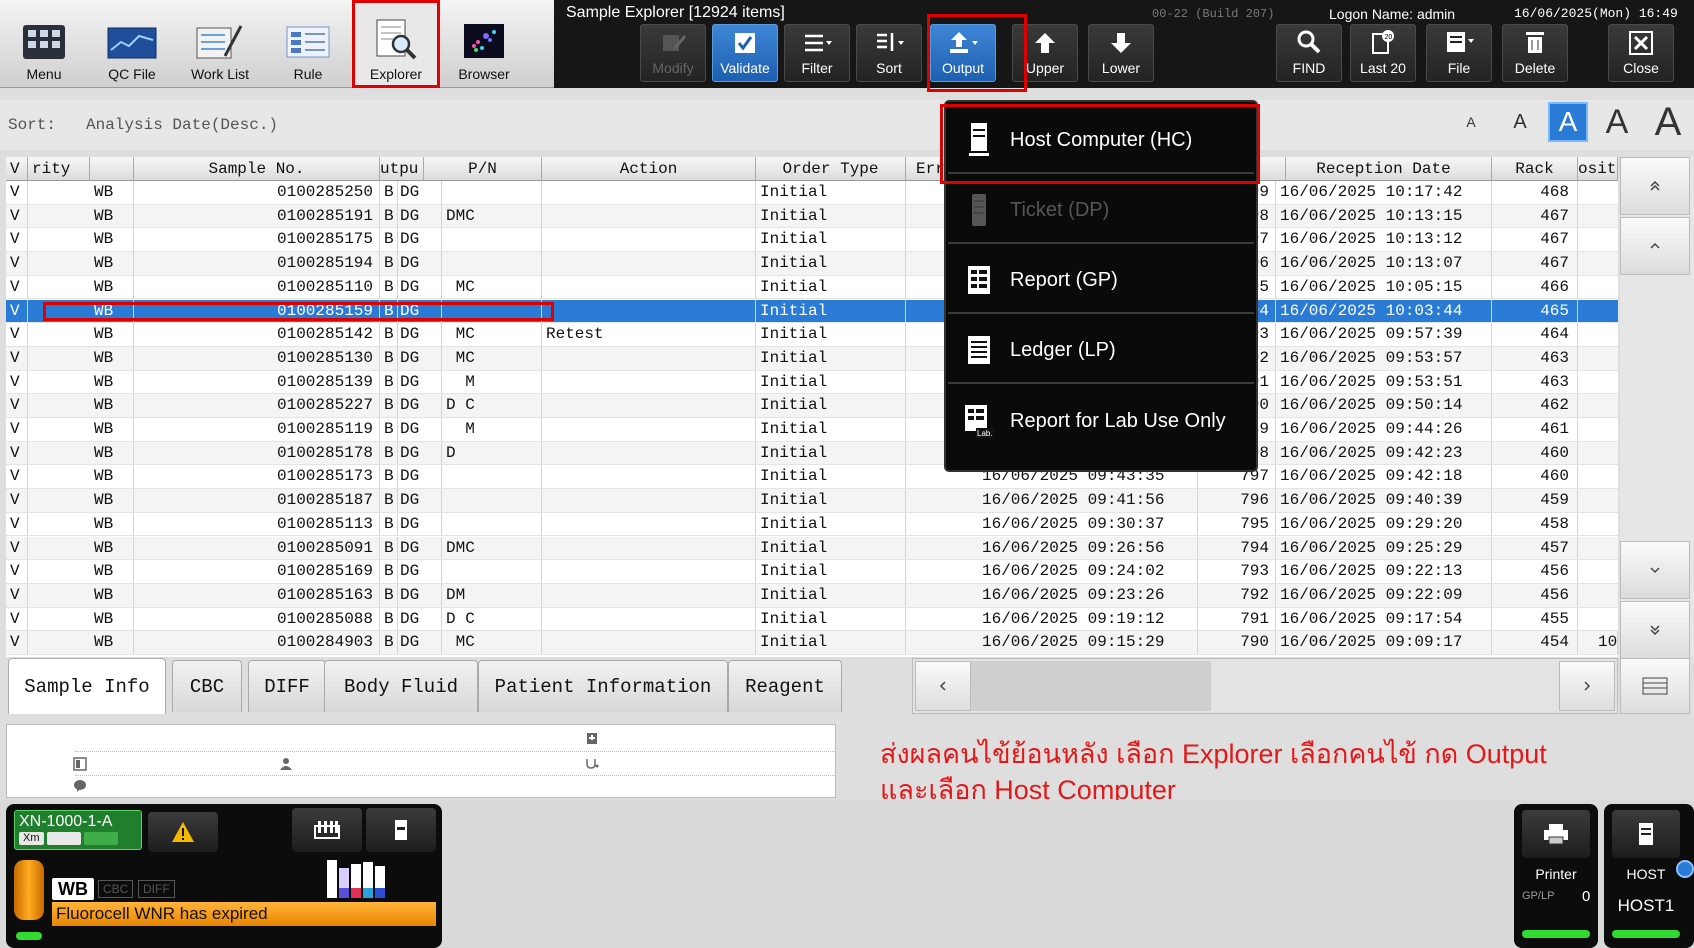 The image size is (1694, 948). What do you see at coordinates (1568, 122) in the screenshot?
I see `font-size-m: A` at bounding box center [1568, 122].